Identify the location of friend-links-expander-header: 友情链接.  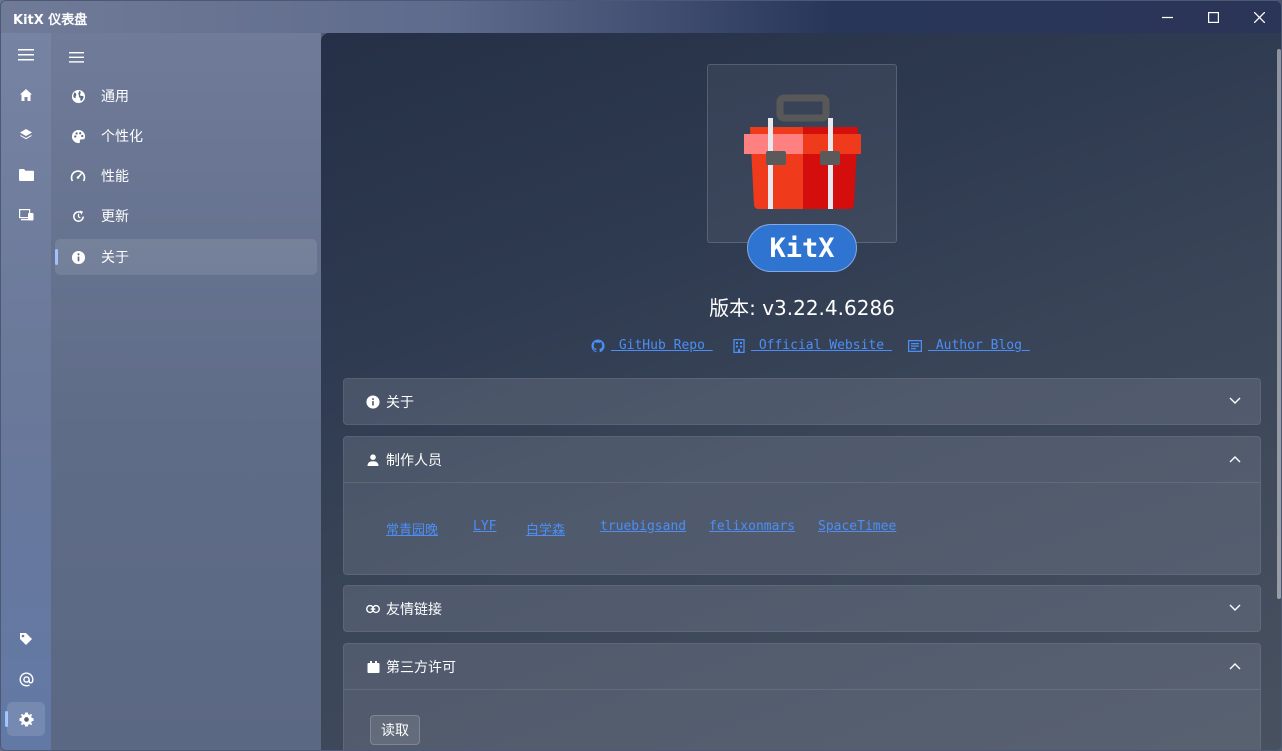
(802, 608).